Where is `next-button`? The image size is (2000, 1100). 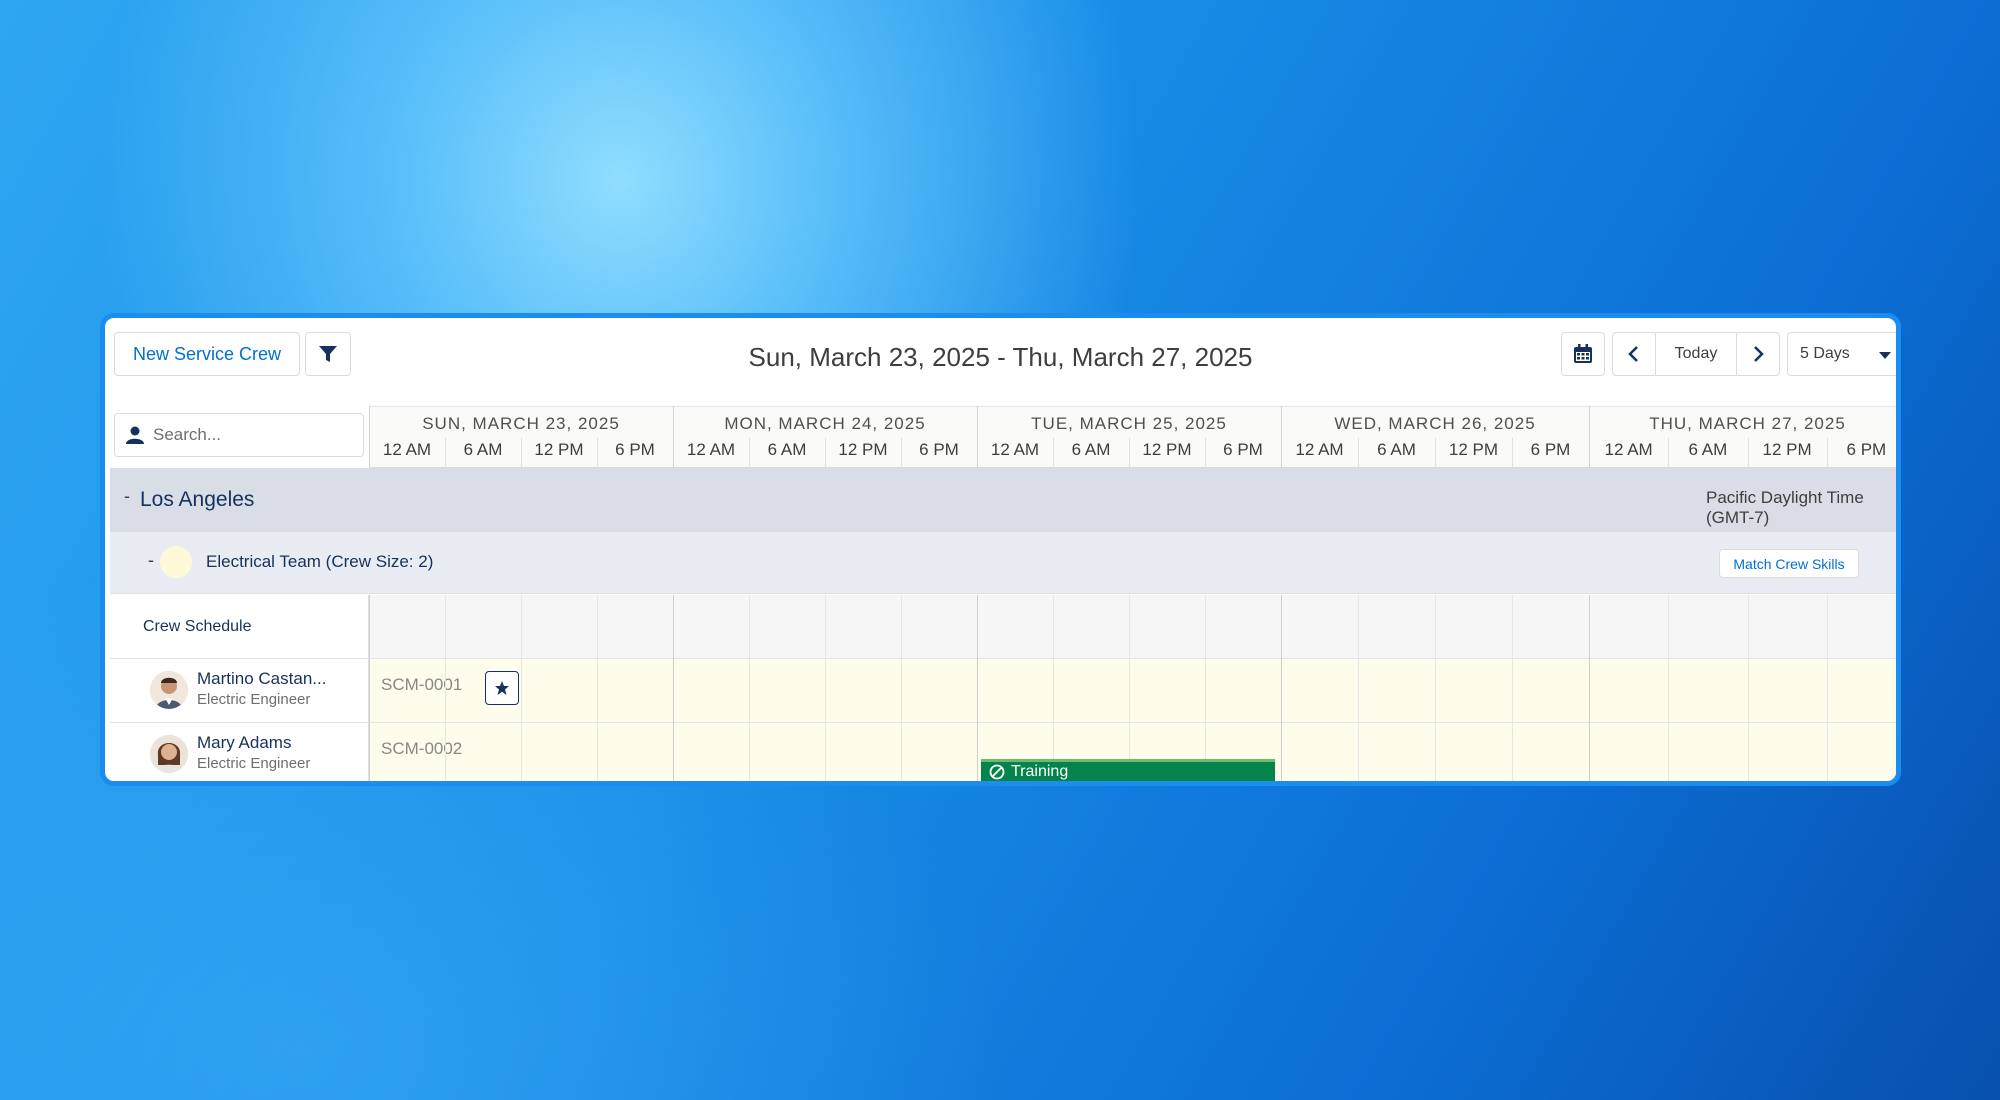 next-button is located at coordinates (1758, 354).